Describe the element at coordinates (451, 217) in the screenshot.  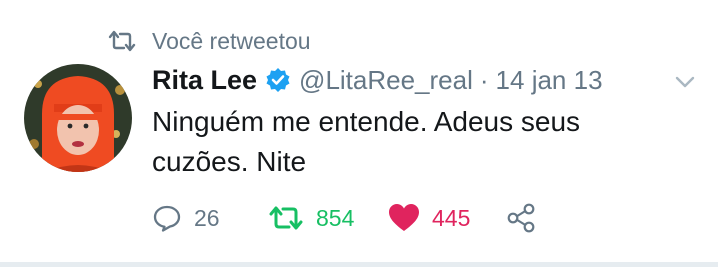
I see `like-count: 445` at that location.